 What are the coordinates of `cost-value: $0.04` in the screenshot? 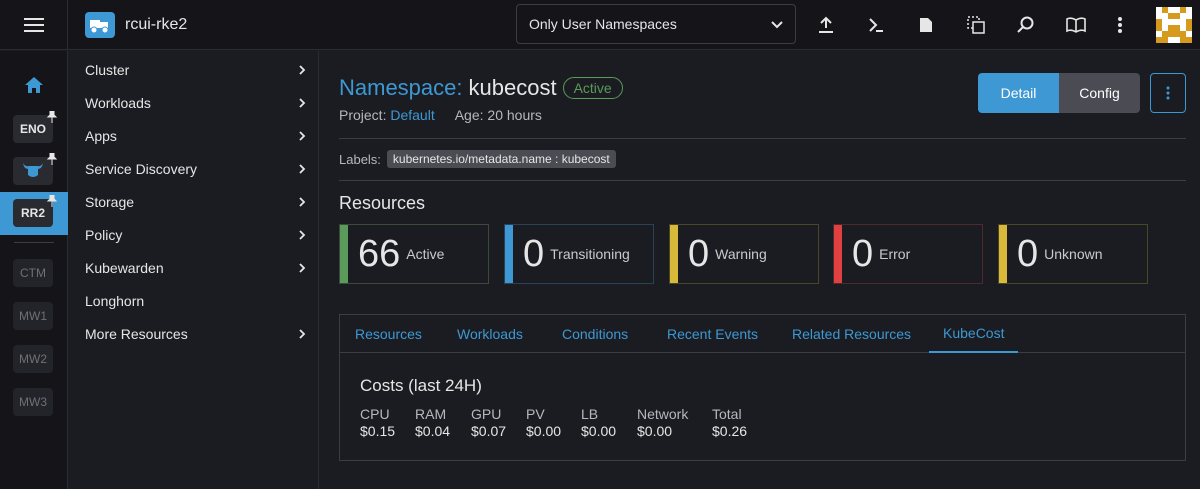 It's located at (433, 431).